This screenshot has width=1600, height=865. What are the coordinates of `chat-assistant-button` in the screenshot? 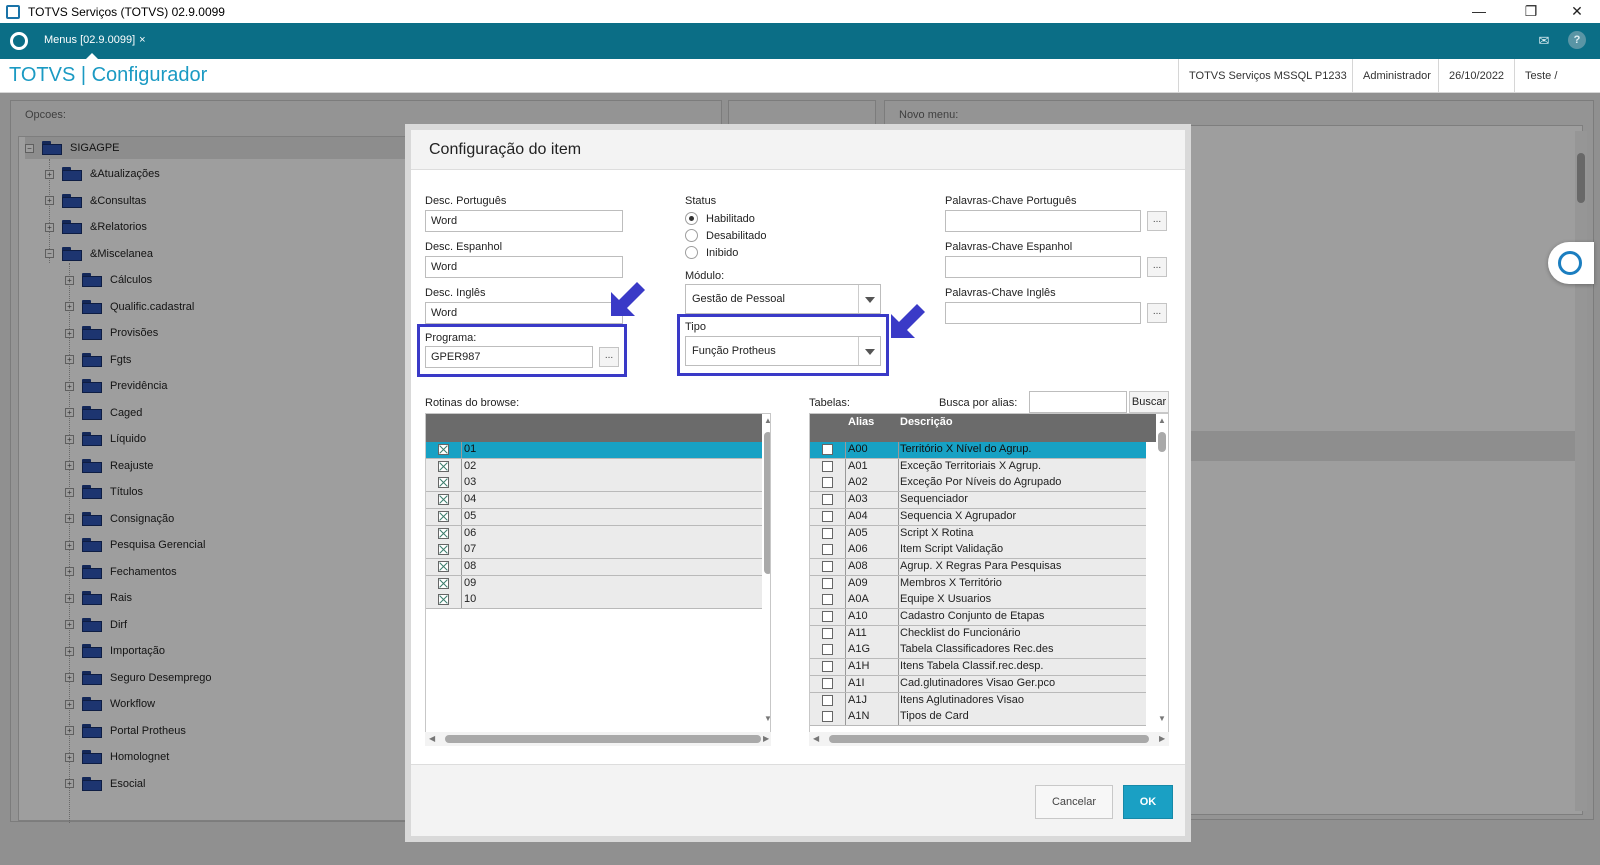 It's located at (1571, 263).